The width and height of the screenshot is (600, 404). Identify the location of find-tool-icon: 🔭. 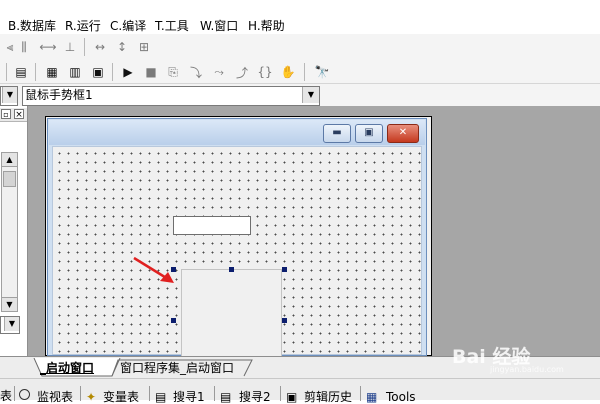
(322, 72).